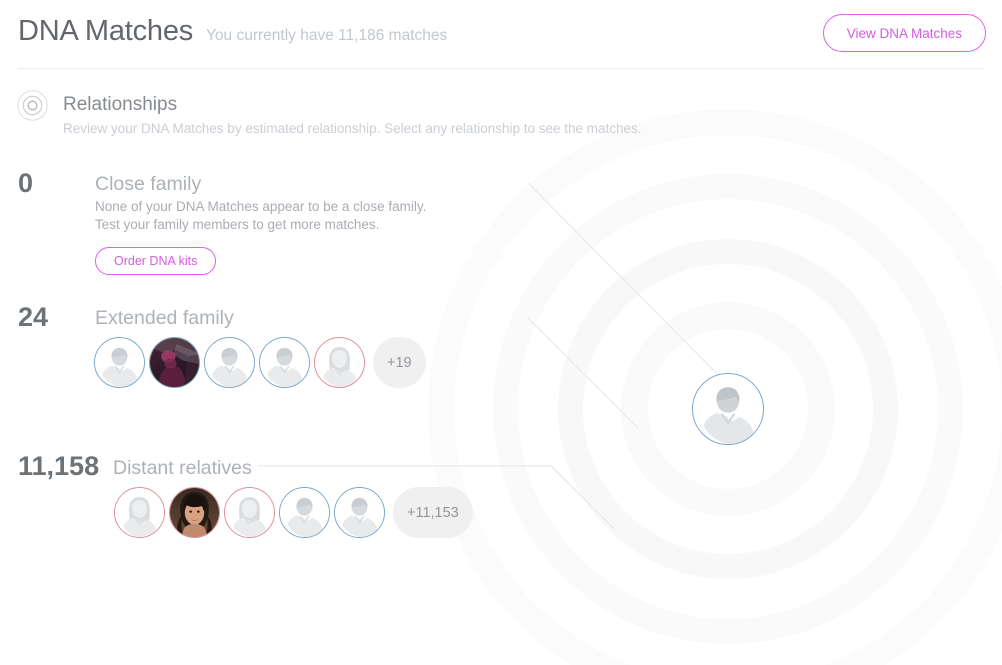  Describe the element at coordinates (433, 512) in the screenshot. I see `distant-relatives-more-badge: +11,153` at that location.